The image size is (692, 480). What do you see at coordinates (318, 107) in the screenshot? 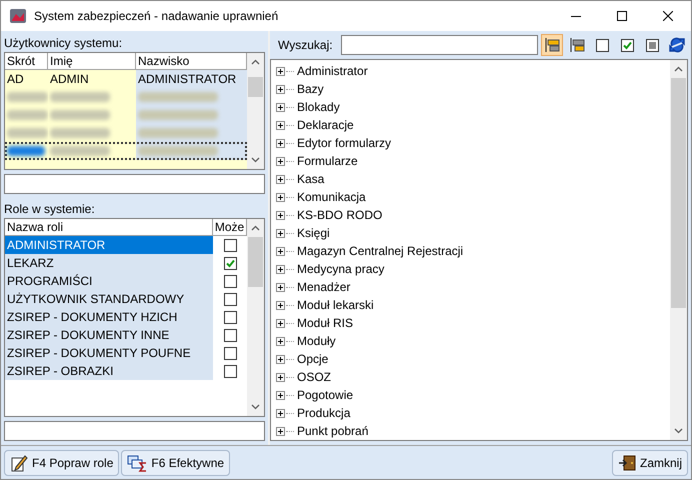
I see `tree-item: Blokady` at bounding box center [318, 107].